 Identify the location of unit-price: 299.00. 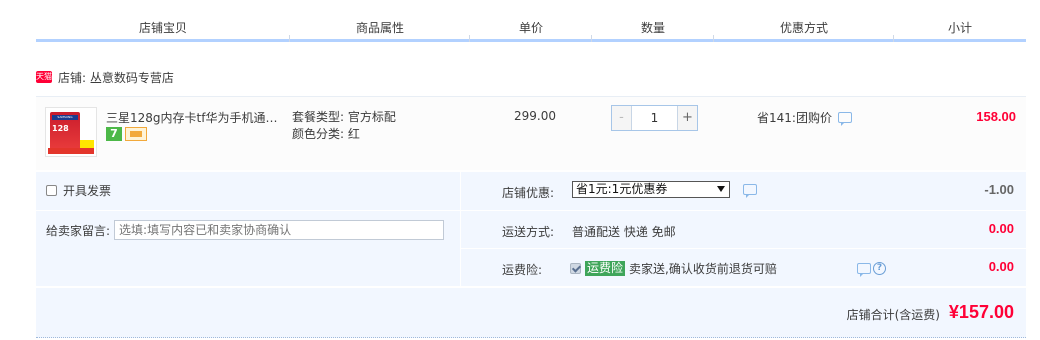
(535, 116).